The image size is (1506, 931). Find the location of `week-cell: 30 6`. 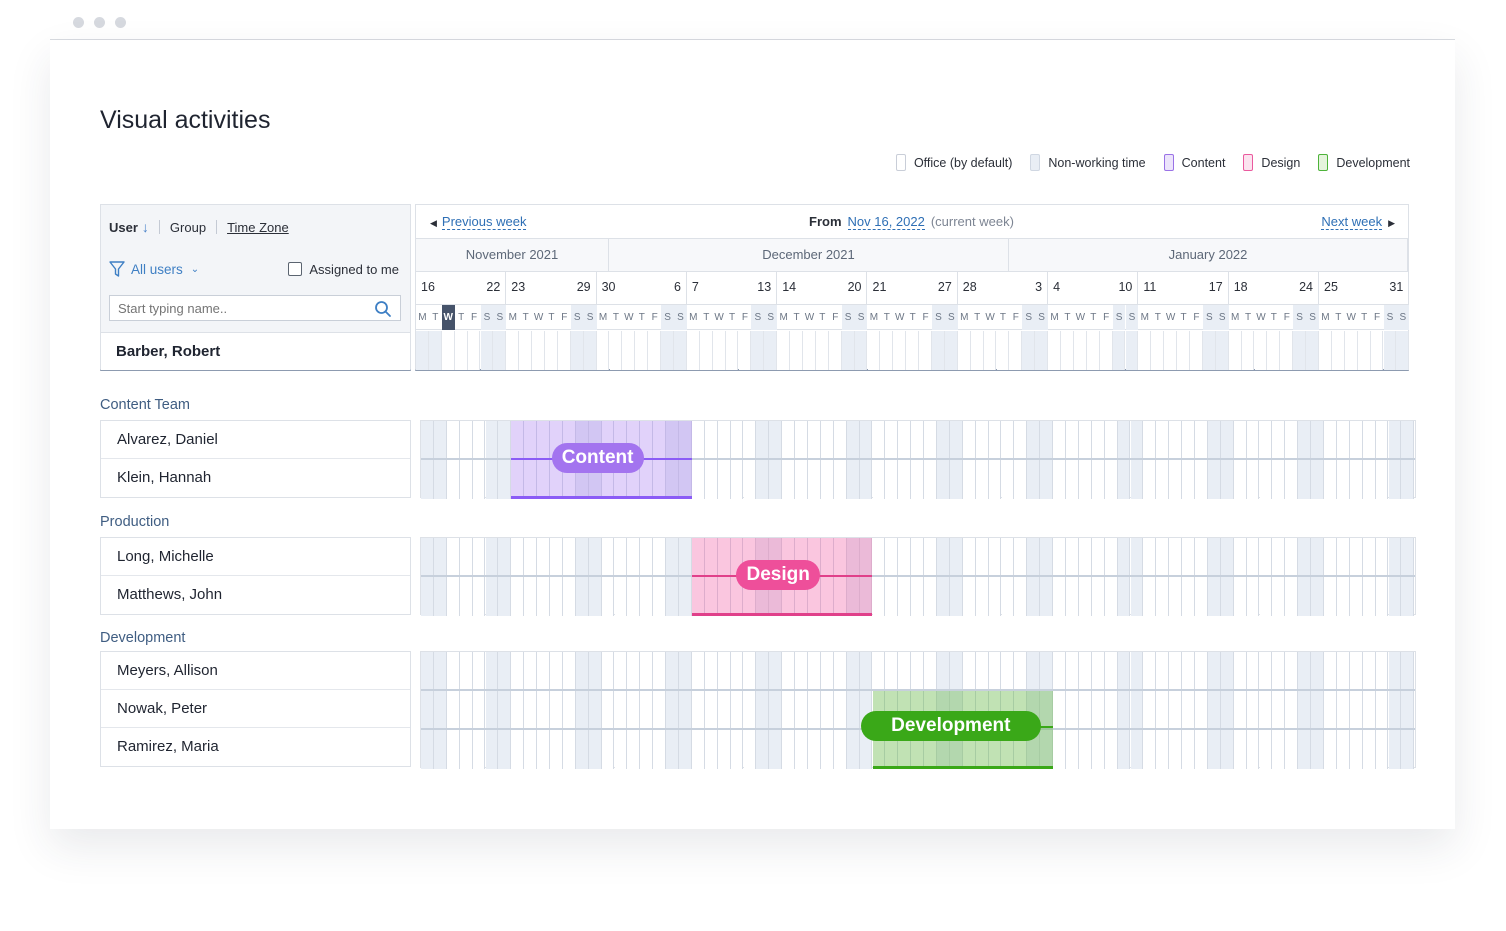

week-cell: 30 6 is located at coordinates (642, 288).